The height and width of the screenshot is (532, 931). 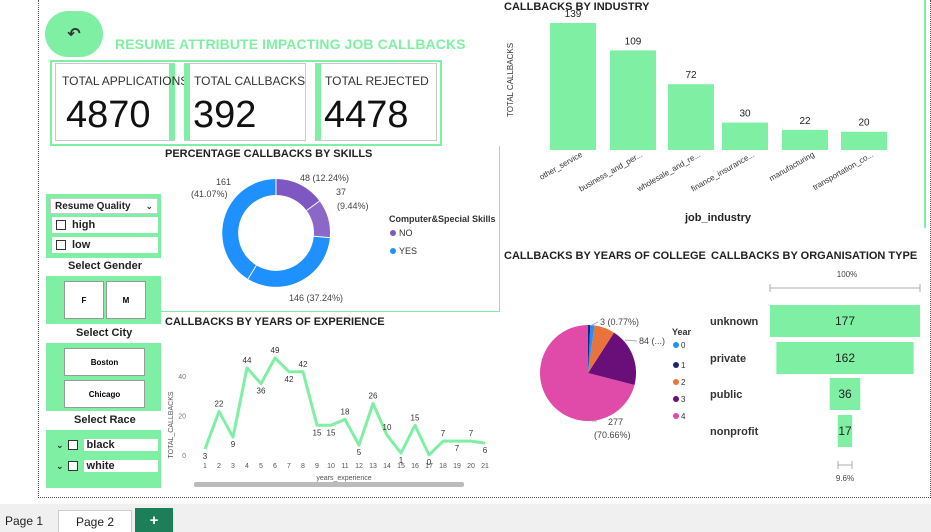 I want to click on bar-value-label: 20, so click(x=864, y=123).